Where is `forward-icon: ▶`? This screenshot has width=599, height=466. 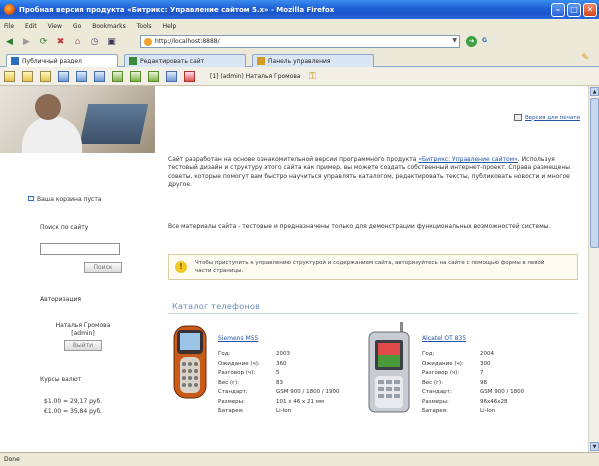
forward-icon: ▶ is located at coordinates (26, 42).